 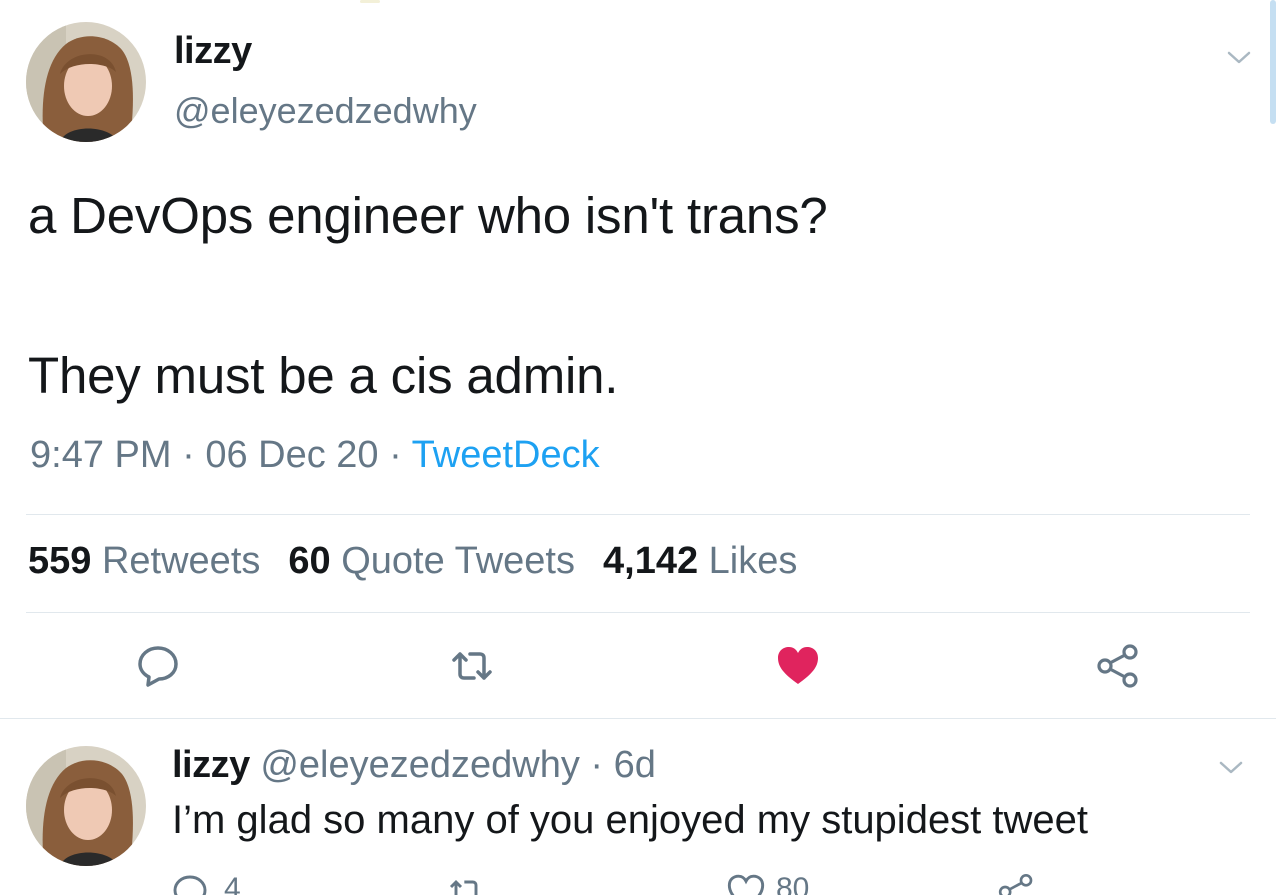 What do you see at coordinates (309, 561) in the screenshot?
I see `quotes-count: 60` at bounding box center [309, 561].